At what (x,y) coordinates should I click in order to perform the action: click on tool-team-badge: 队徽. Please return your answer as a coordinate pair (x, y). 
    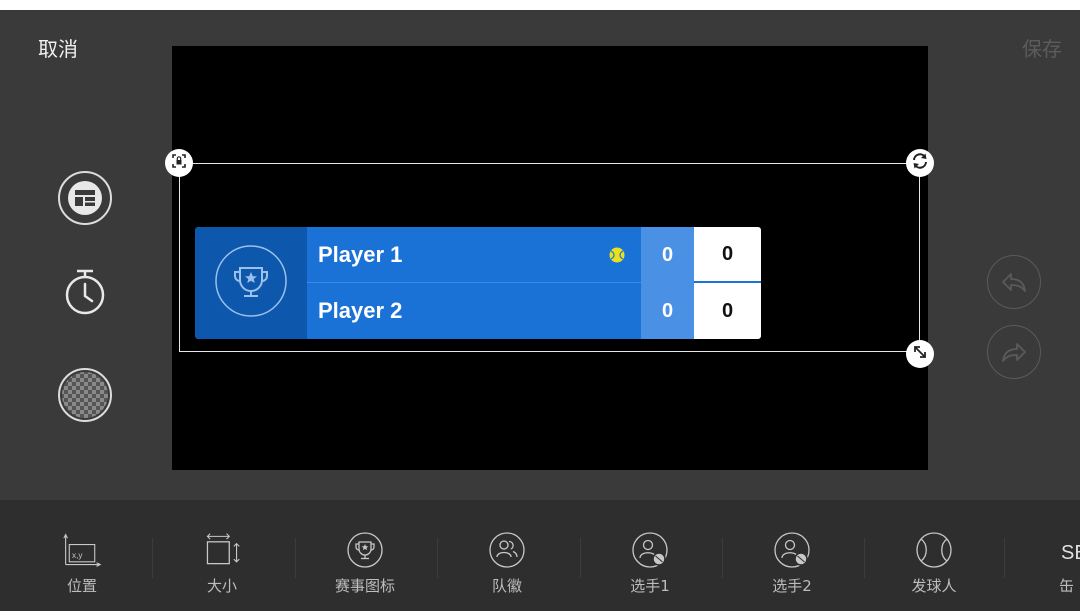
    Looking at the image, I should click on (507, 555).